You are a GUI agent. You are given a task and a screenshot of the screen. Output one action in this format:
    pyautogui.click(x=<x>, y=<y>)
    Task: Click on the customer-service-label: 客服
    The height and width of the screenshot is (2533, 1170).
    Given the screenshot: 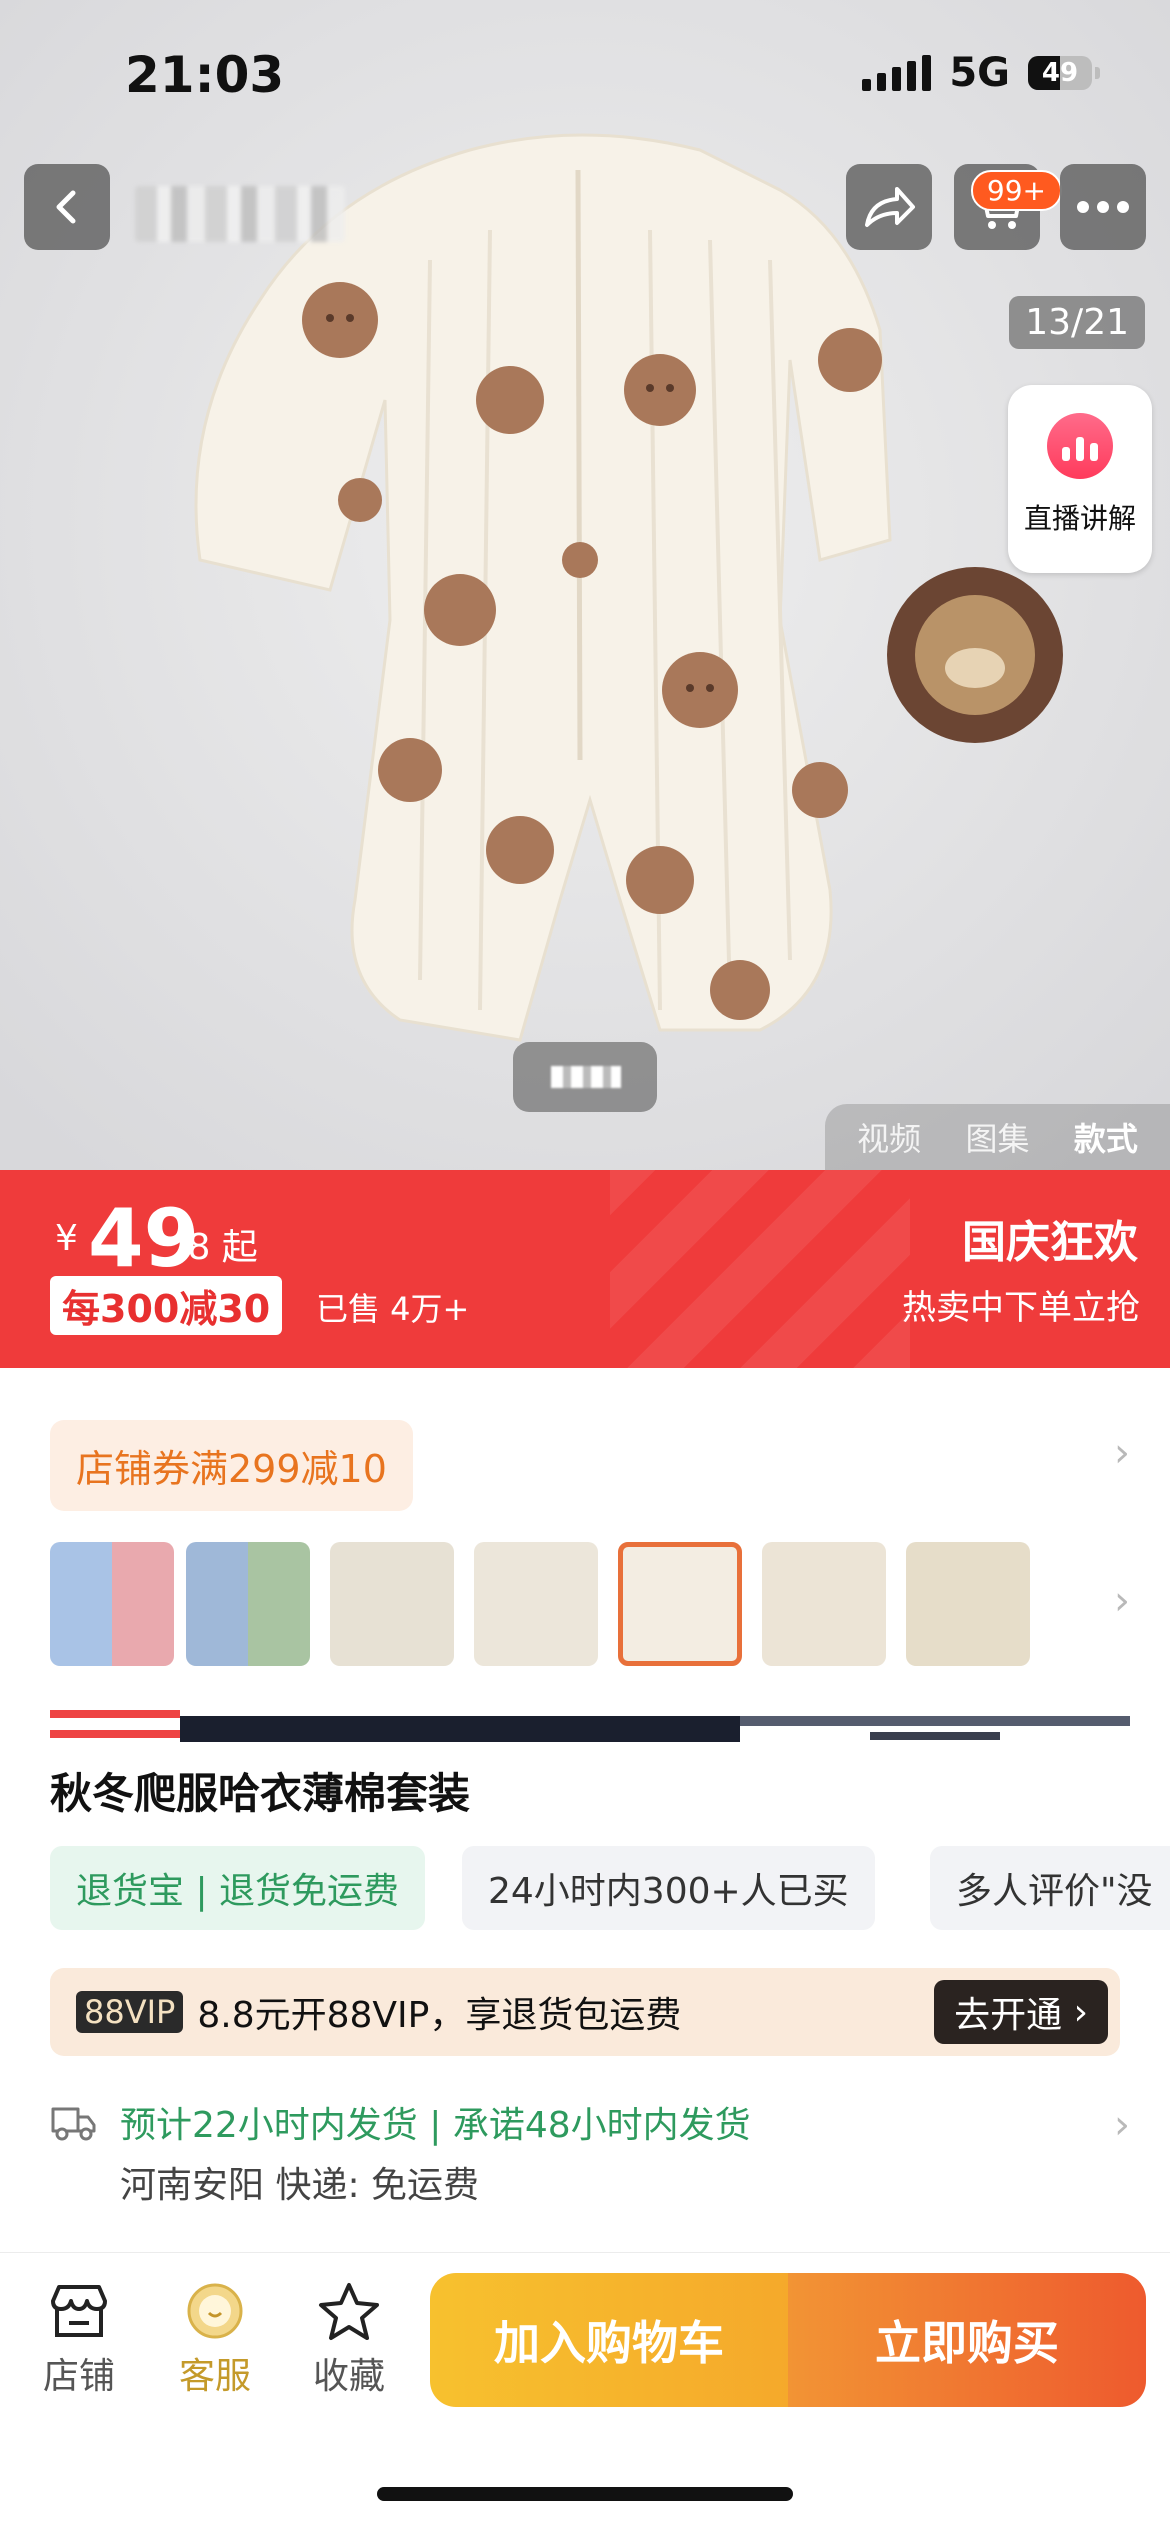 What is the action you would take?
    pyautogui.click(x=214, y=2376)
    